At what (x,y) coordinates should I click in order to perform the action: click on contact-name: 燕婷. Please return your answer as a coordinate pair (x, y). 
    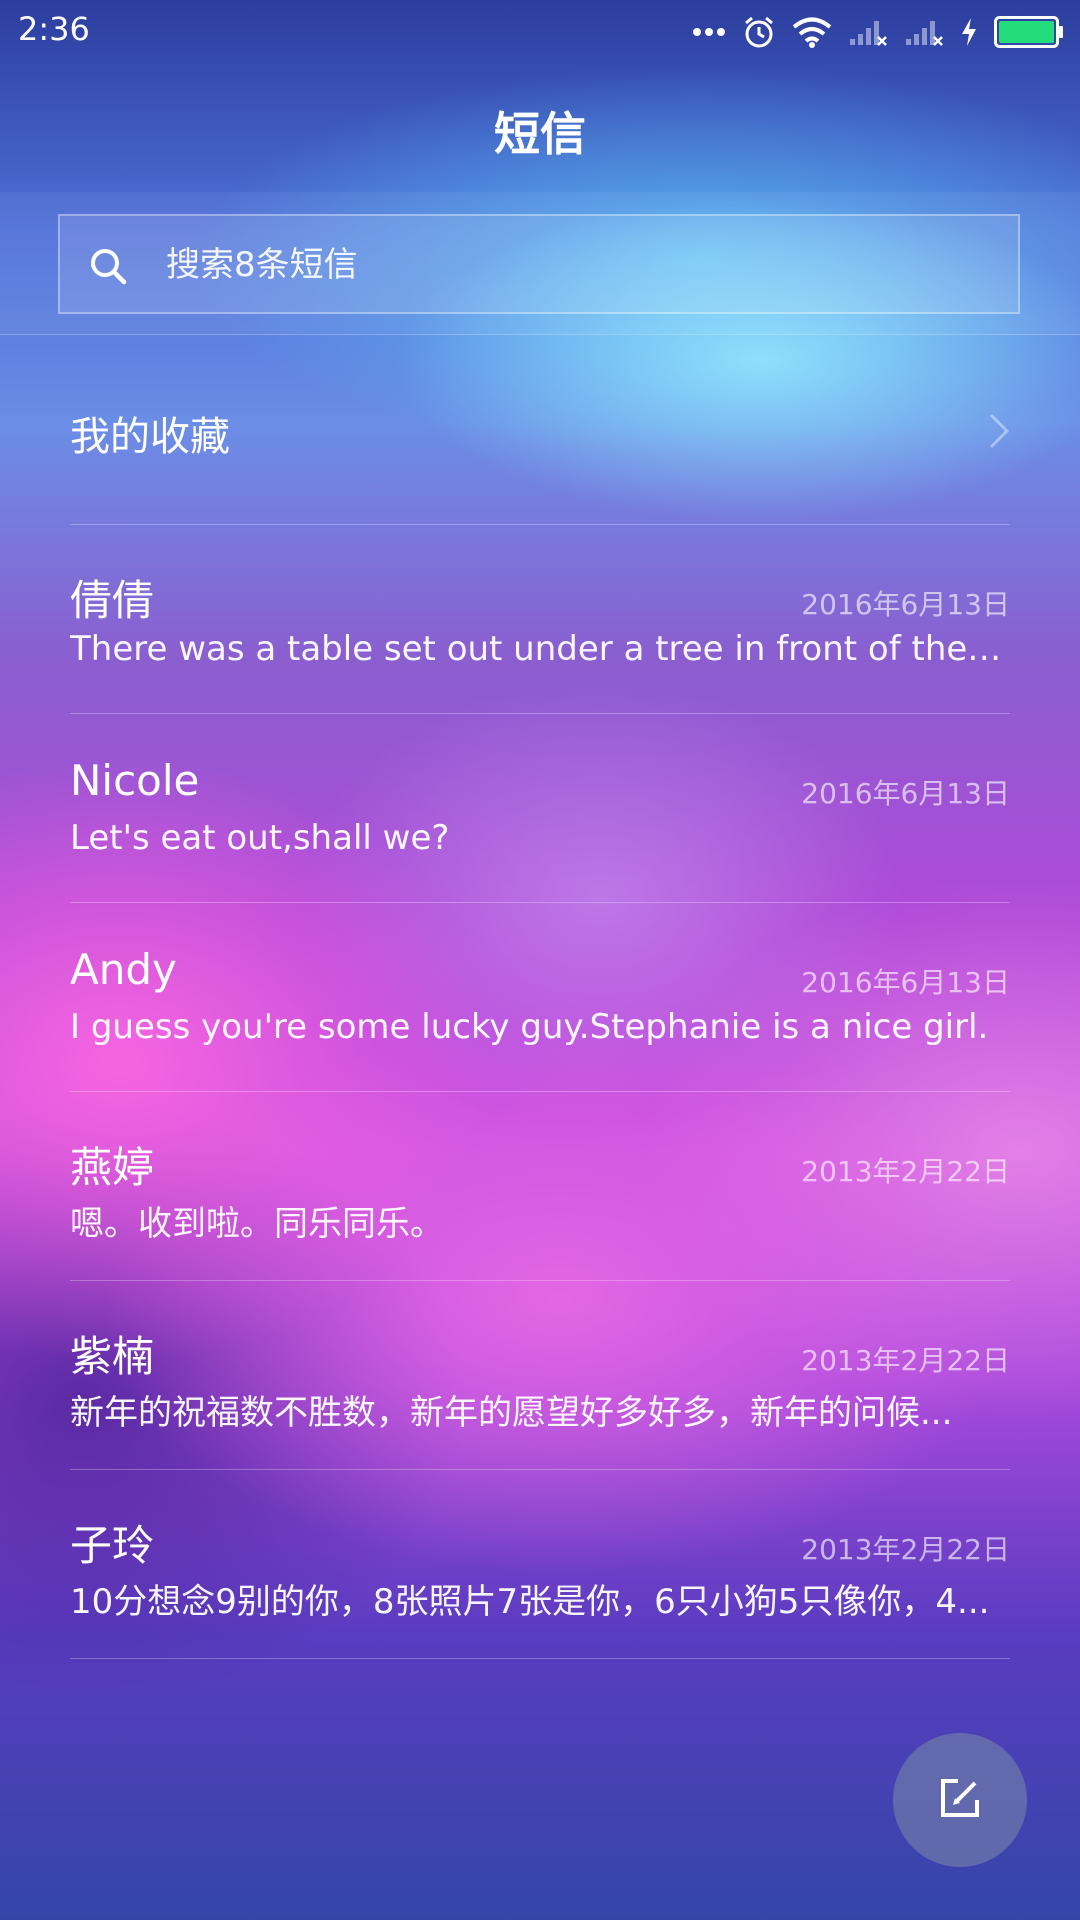
    Looking at the image, I should click on (112, 1167).